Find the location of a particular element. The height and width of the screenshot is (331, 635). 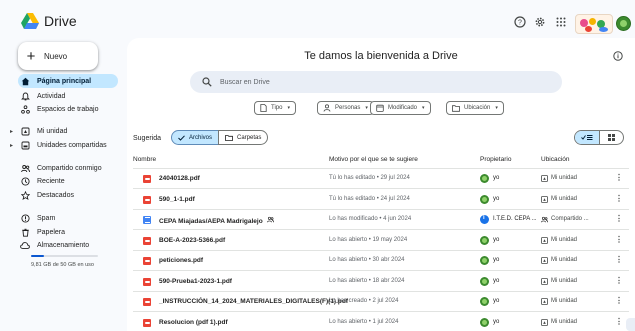

sidebar-item-destacados: Destacados is located at coordinates (68, 195).